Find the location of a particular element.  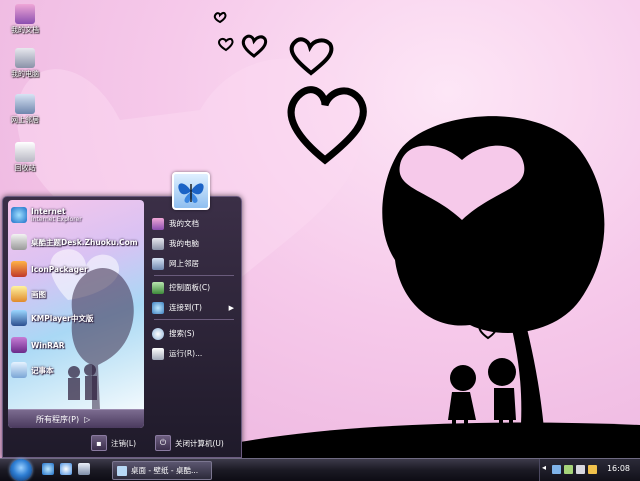

place-control-panel: 控制面板(C) is located at coordinates (195, 287).